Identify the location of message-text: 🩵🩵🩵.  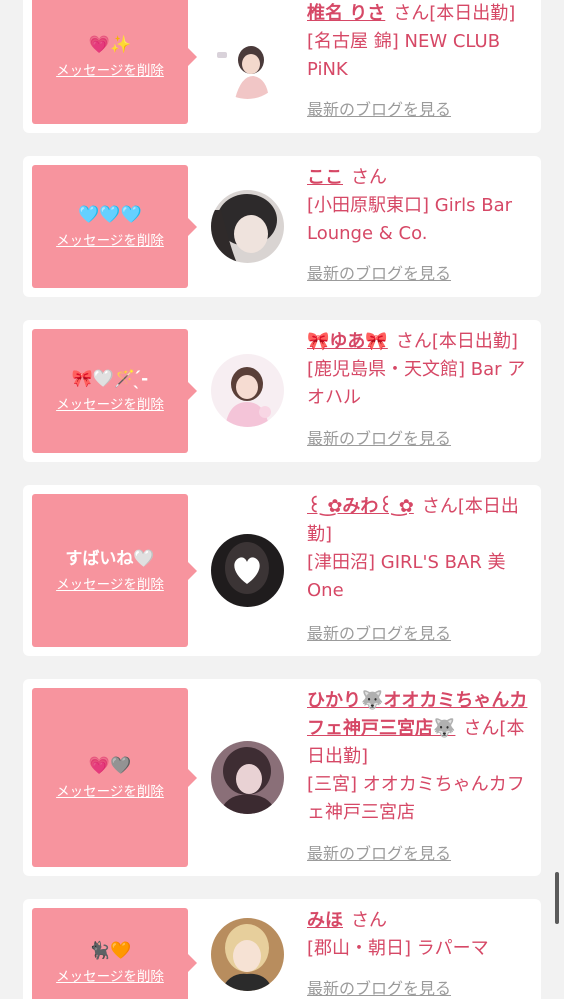
(110, 214).